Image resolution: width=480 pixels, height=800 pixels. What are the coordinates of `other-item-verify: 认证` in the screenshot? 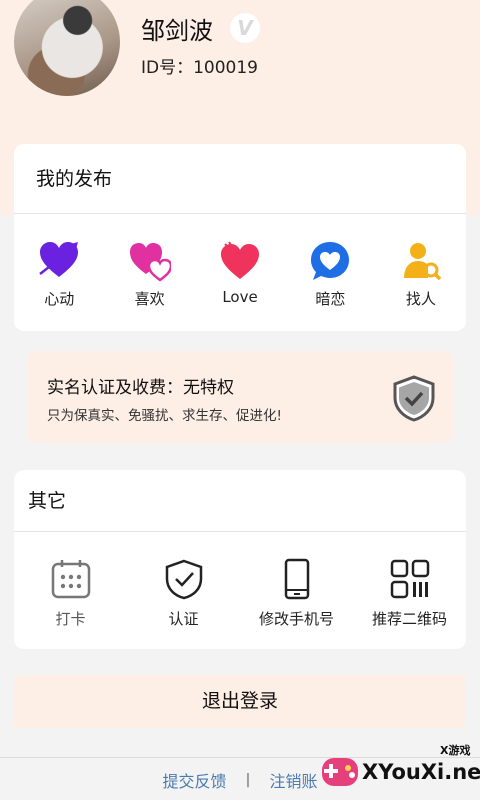 It's located at (183, 603).